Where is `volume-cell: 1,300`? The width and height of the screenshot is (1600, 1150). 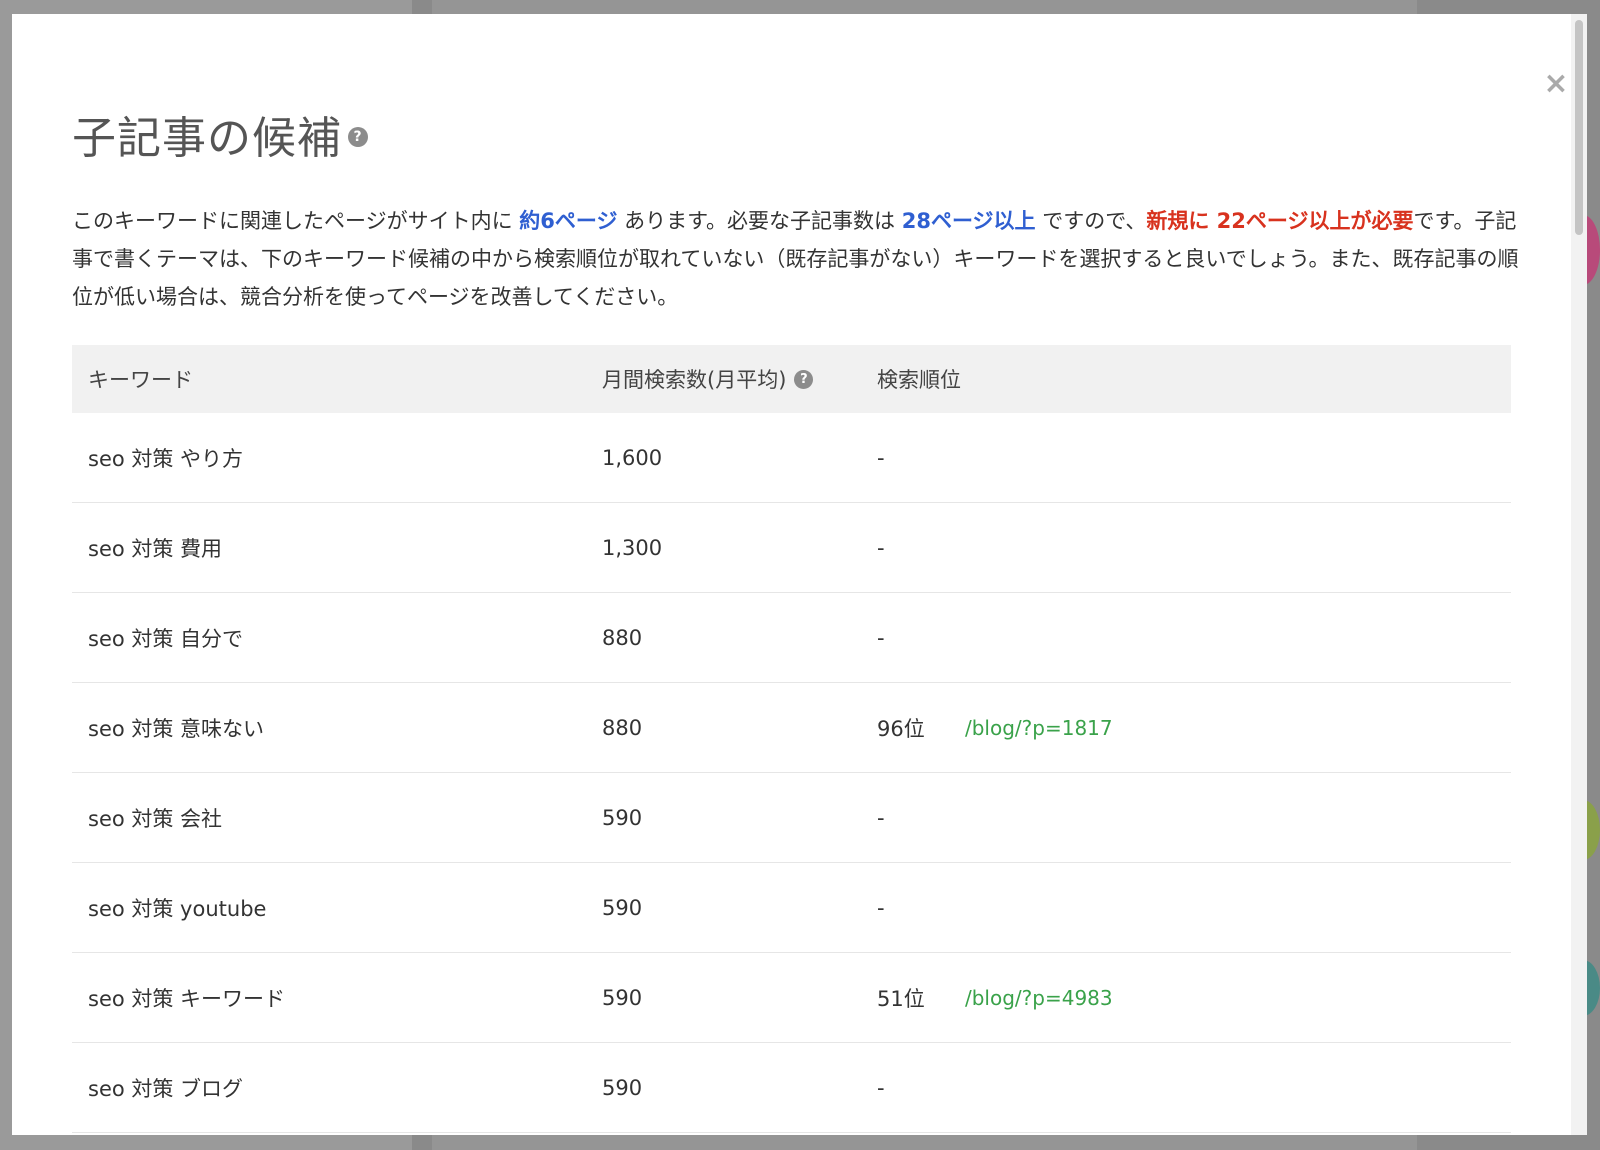 volume-cell: 1,300 is located at coordinates (632, 547).